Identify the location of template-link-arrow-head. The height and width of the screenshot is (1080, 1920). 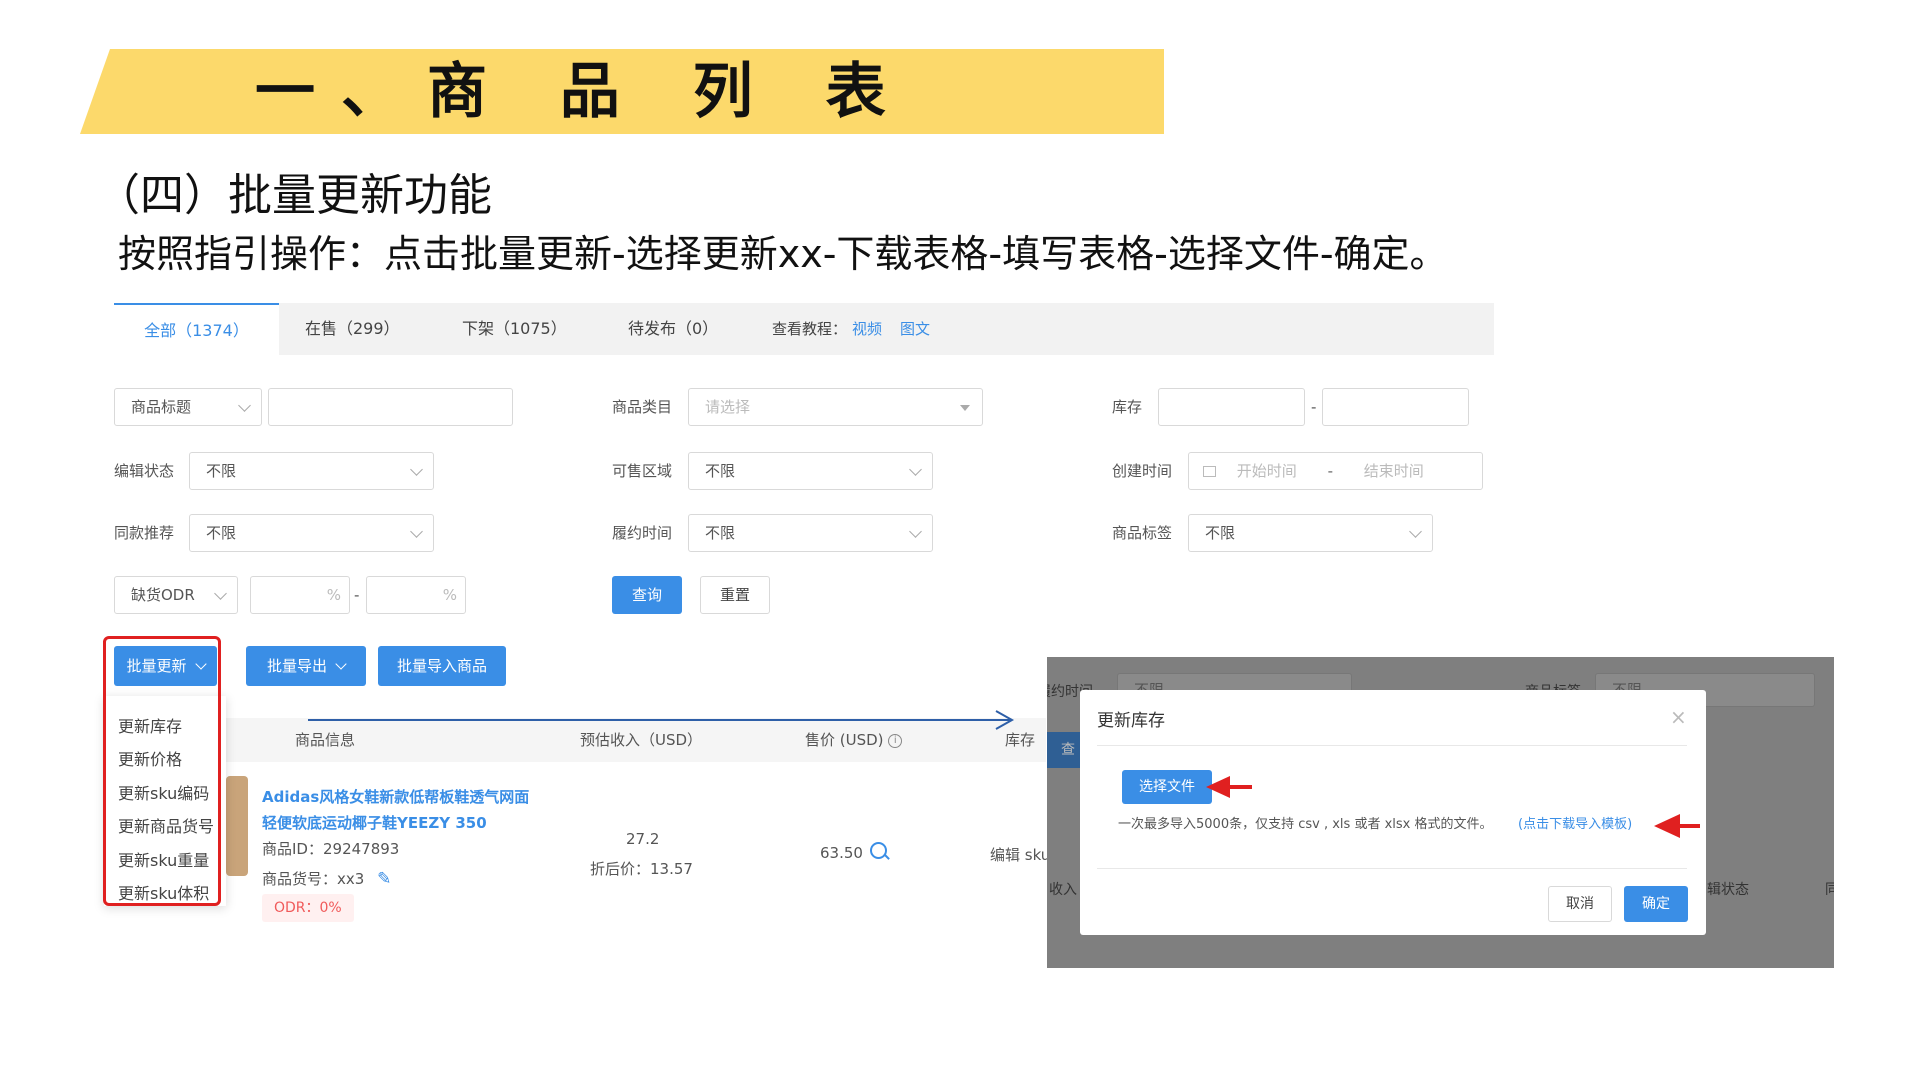
(1667, 826).